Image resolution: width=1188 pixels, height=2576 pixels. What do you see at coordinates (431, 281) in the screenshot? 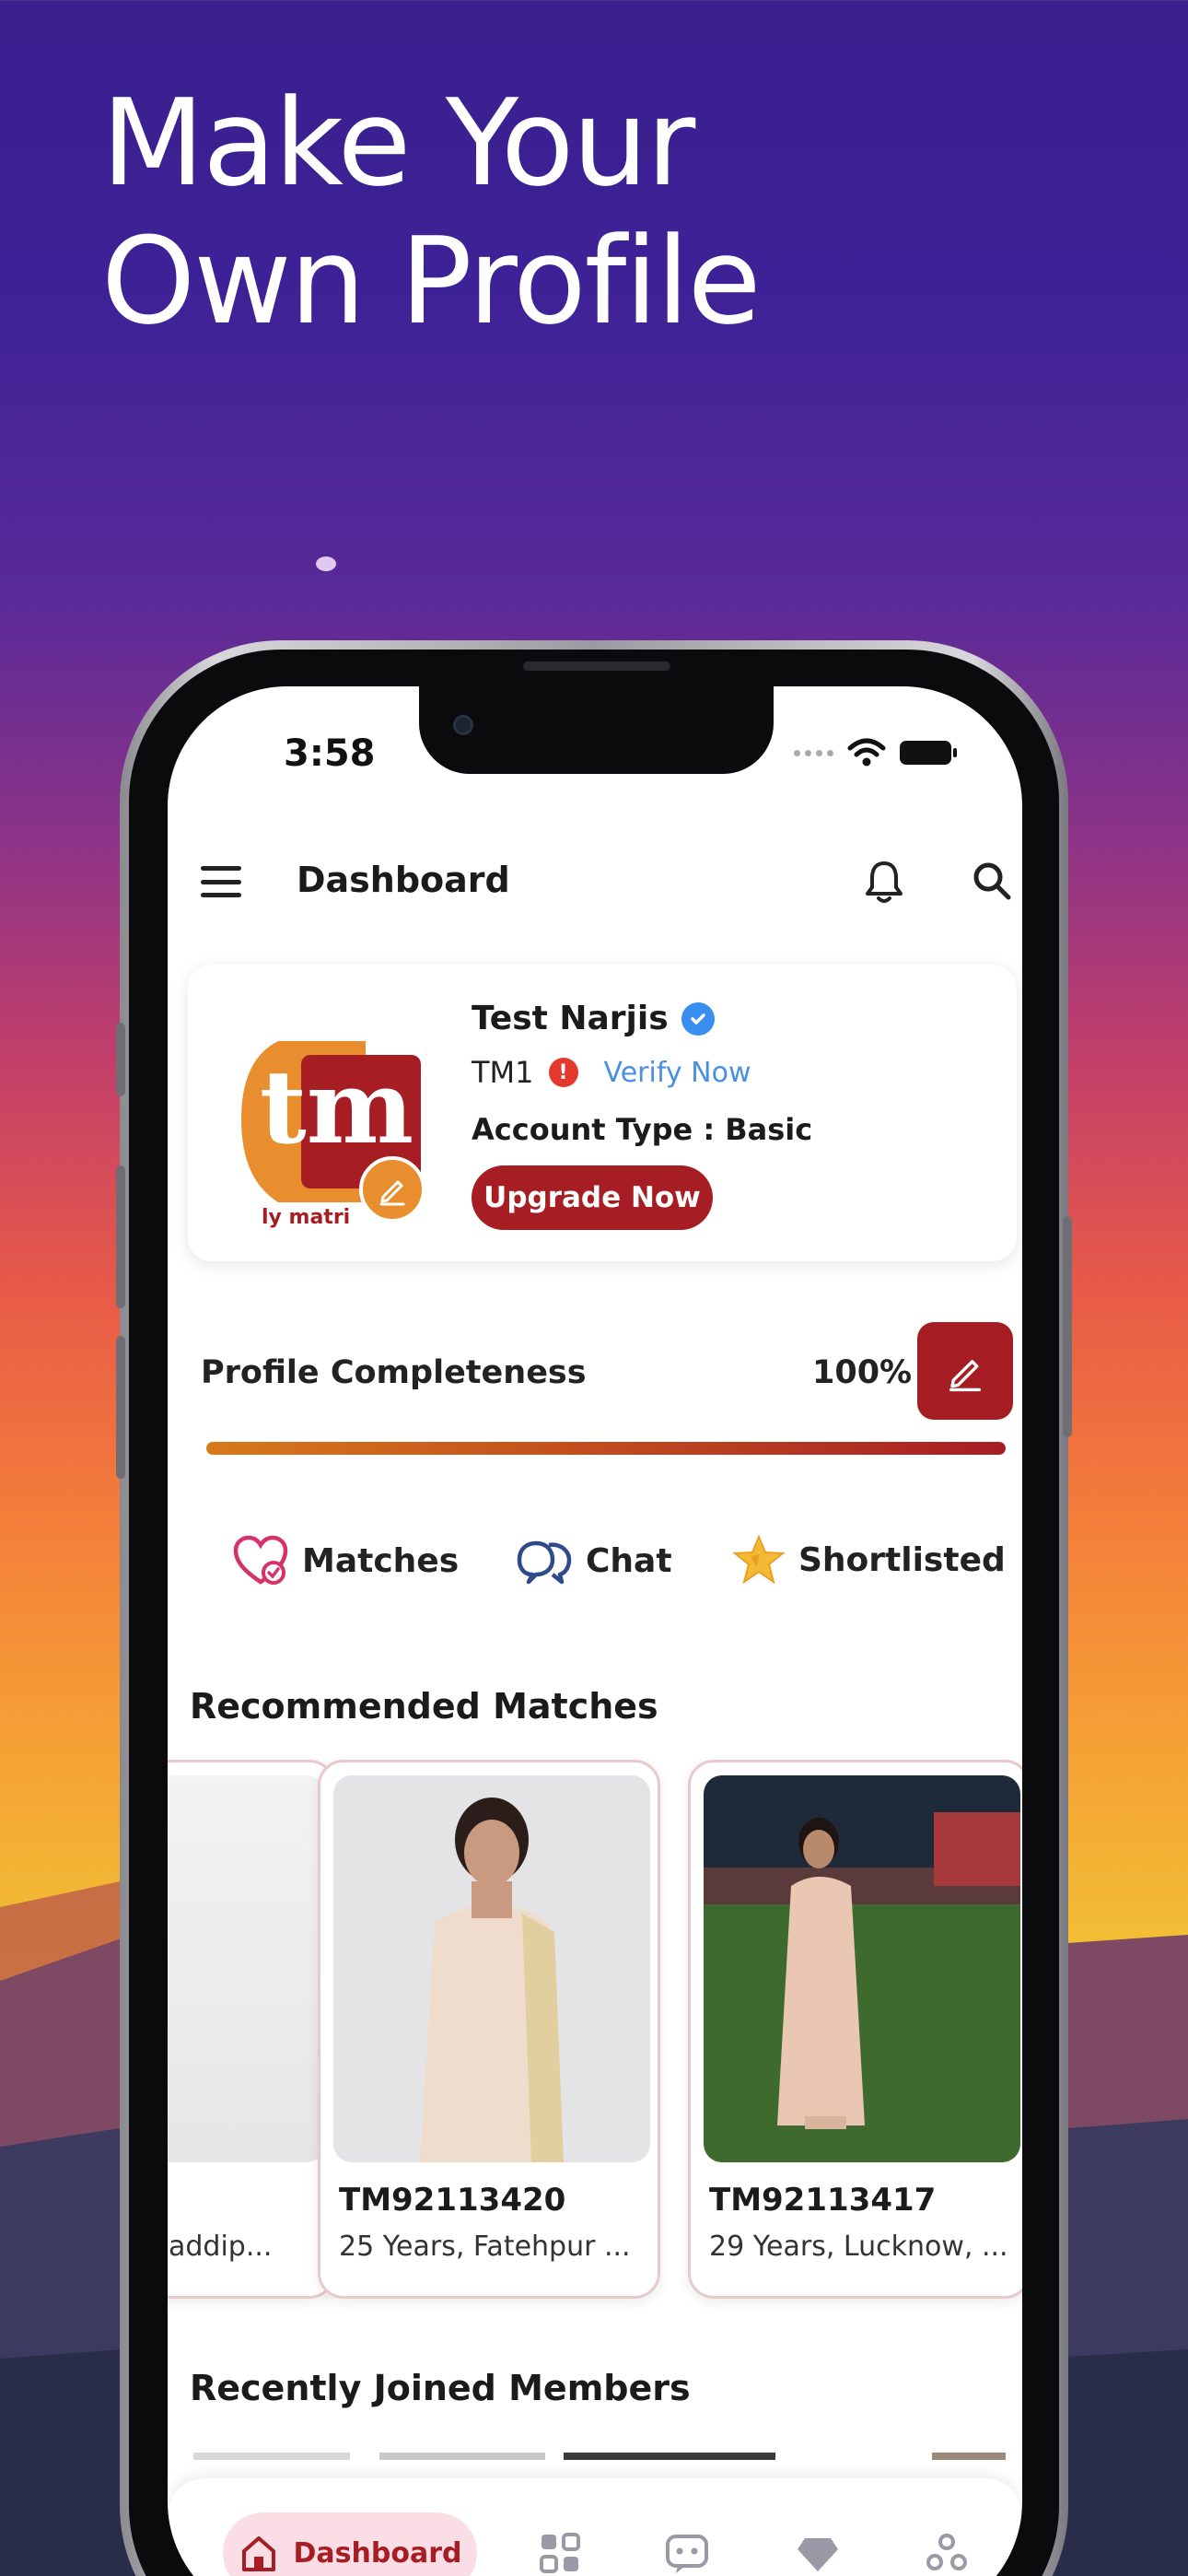
I see `headline-line-2: Own Profile` at bounding box center [431, 281].